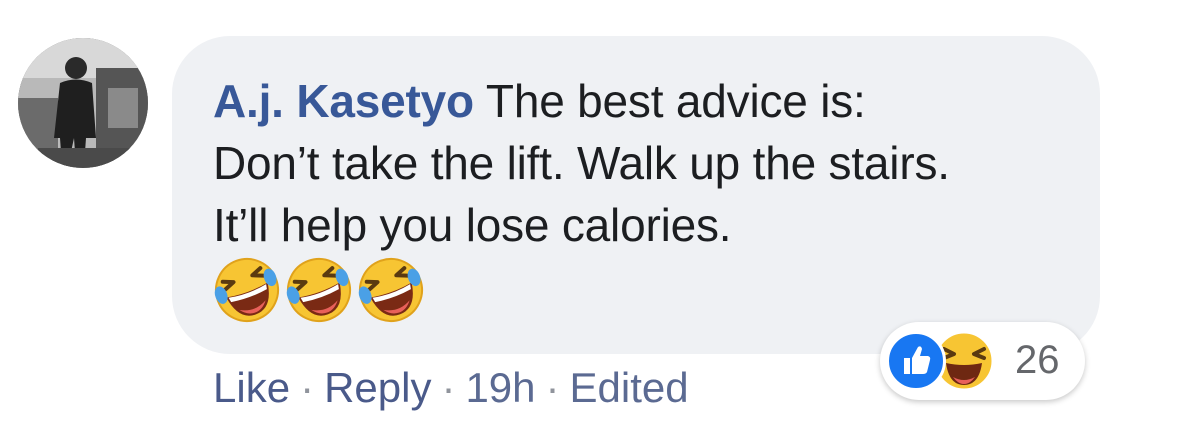 The height and width of the screenshot is (448, 1200). What do you see at coordinates (675, 101) in the screenshot?
I see `comment-line-1: The best advice is:` at bounding box center [675, 101].